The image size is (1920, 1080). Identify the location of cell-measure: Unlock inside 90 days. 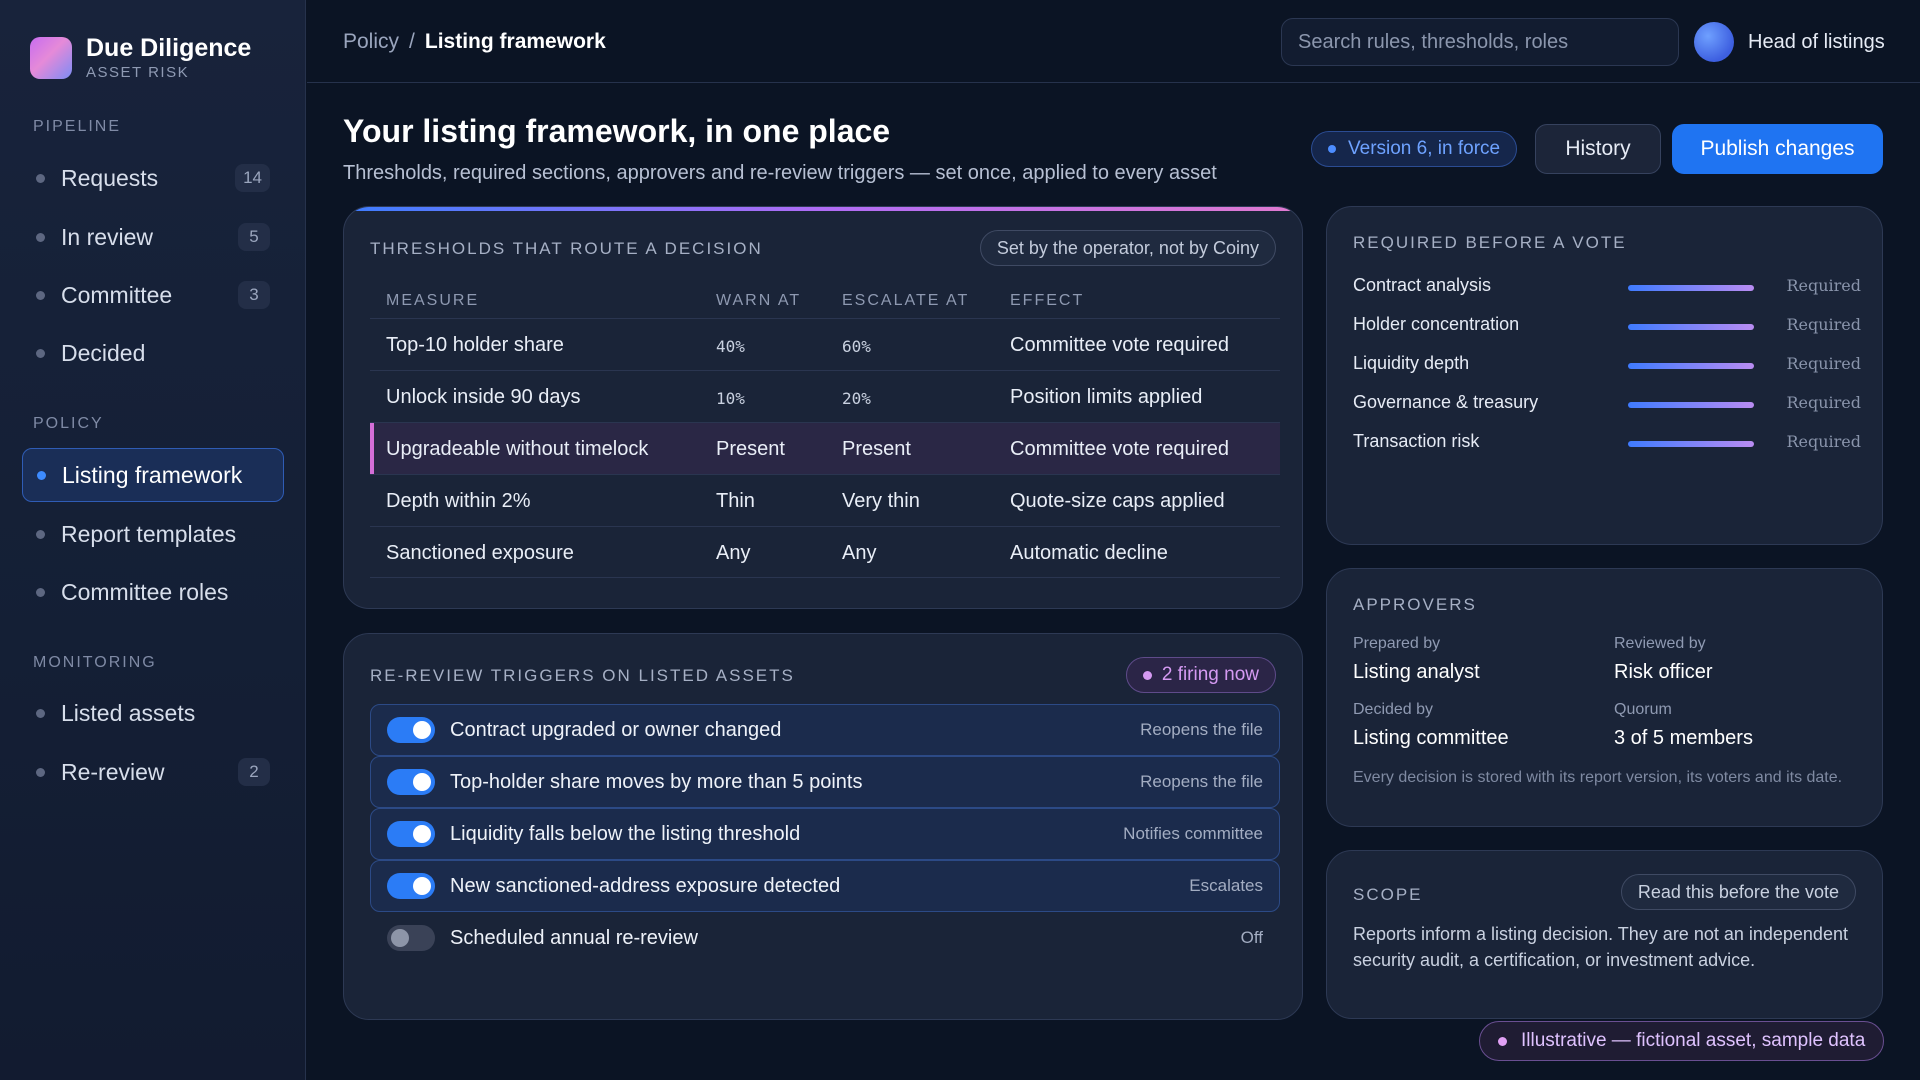
(483, 397).